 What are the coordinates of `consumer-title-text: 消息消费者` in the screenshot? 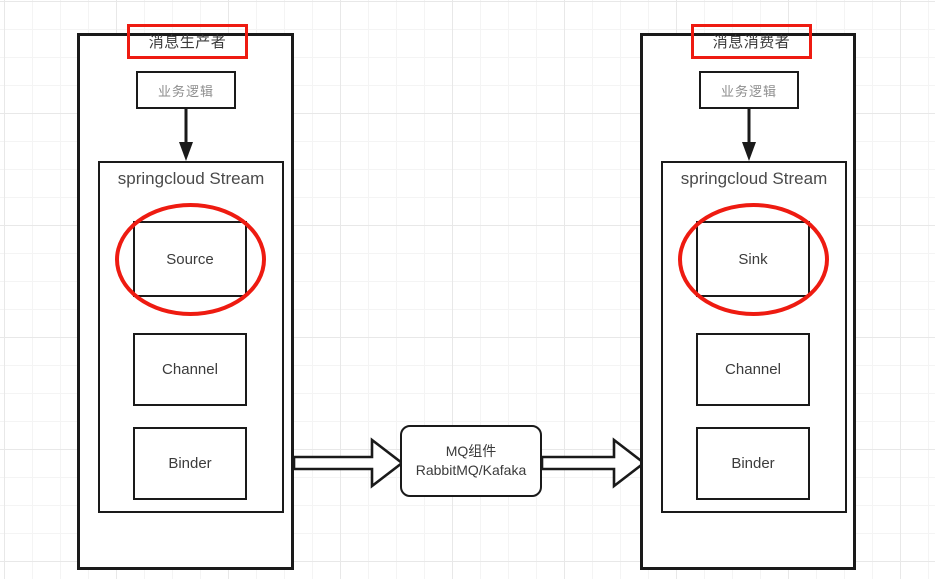 It's located at (751, 42).